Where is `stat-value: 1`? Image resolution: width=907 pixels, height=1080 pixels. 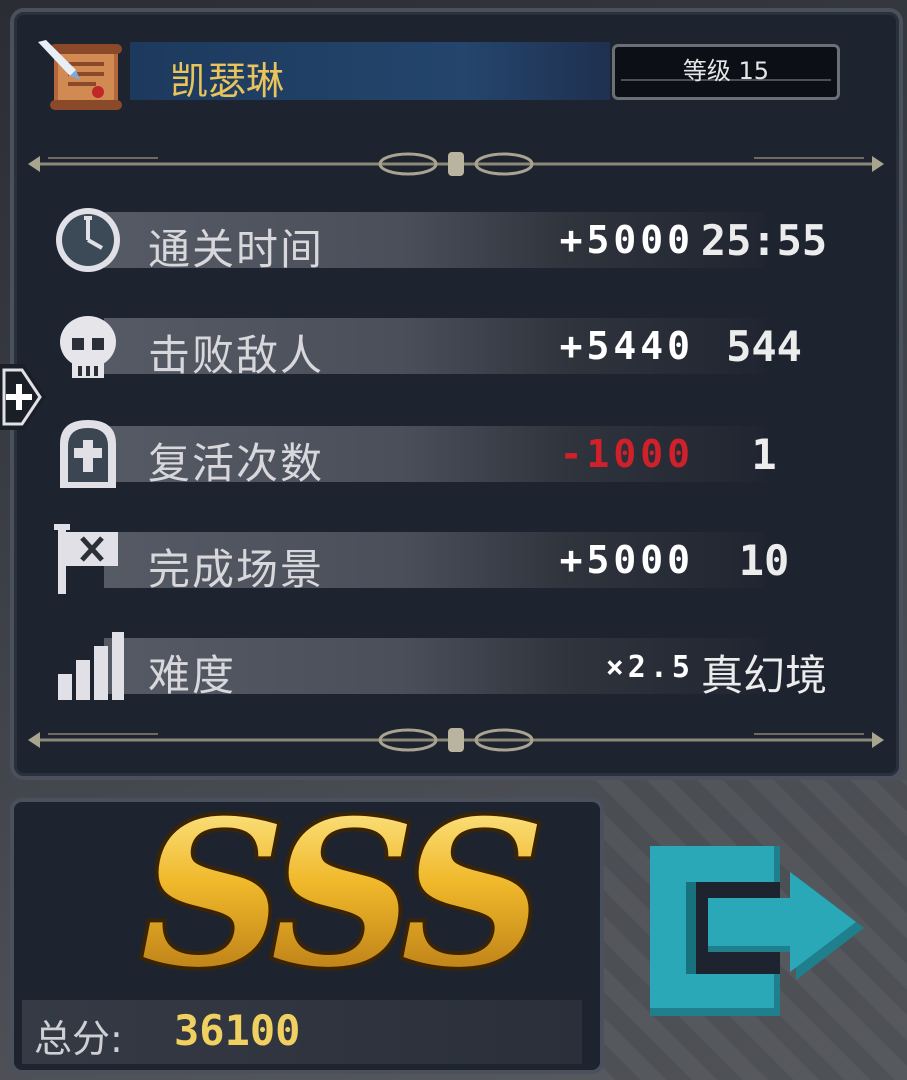 stat-value: 1 is located at coordinates (764, 454).